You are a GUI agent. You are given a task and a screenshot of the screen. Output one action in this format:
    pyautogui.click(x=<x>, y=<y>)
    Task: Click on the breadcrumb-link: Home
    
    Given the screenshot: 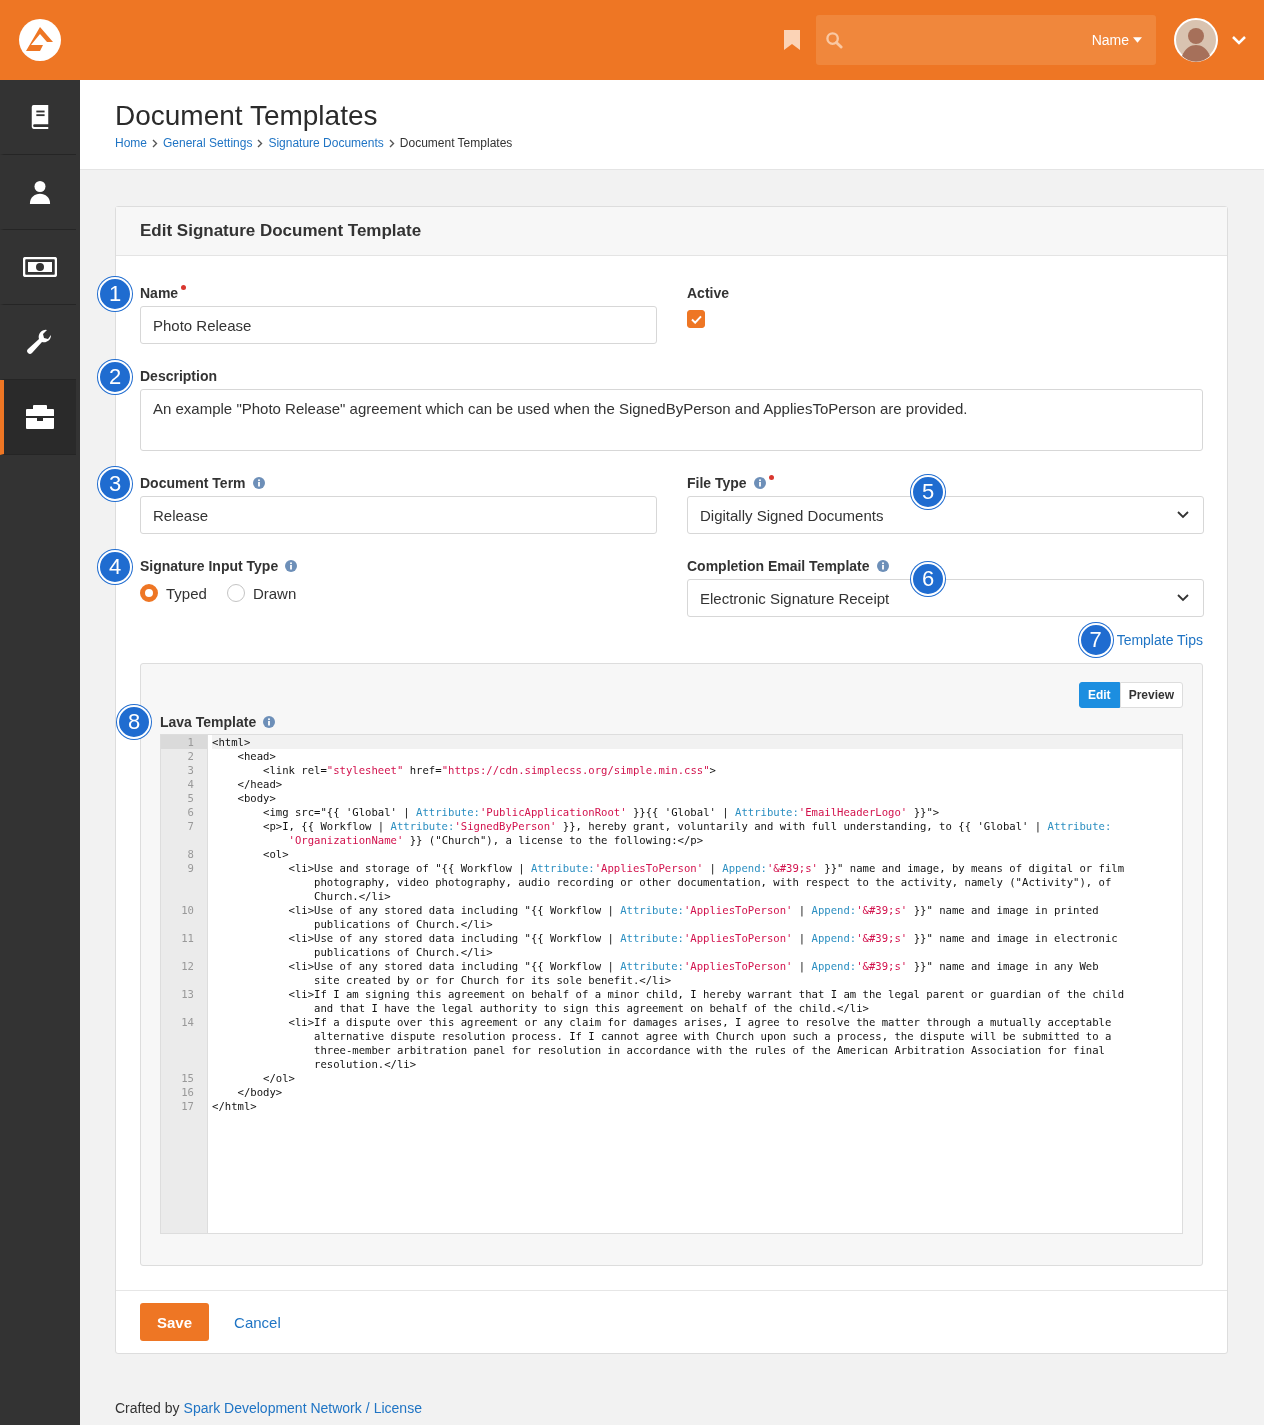 What is the action you would take?
    pyautogui.click(x=131, y=143)
    